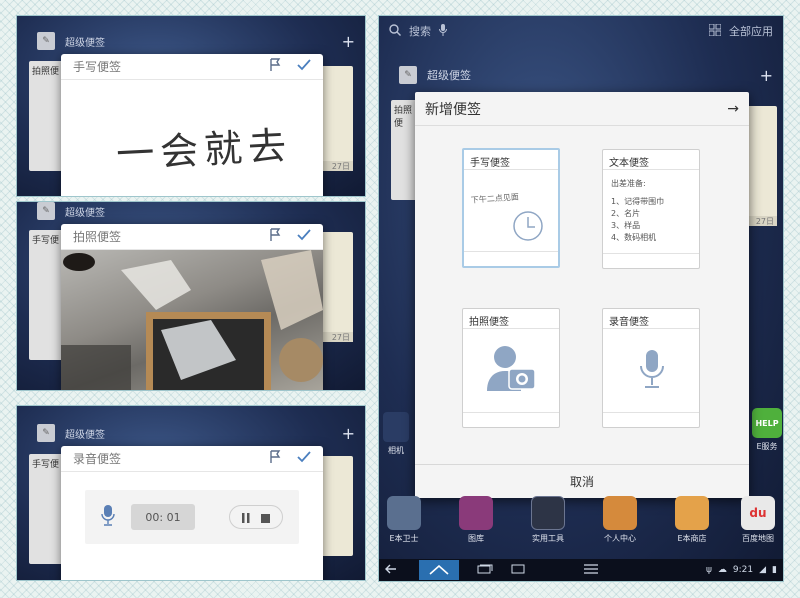 This screenshot has height=598, width=800. What do you see at coordinates (733, 109) in the screenshot?
I see `arrow-right-icon: →` at bounding box center [733, 109].